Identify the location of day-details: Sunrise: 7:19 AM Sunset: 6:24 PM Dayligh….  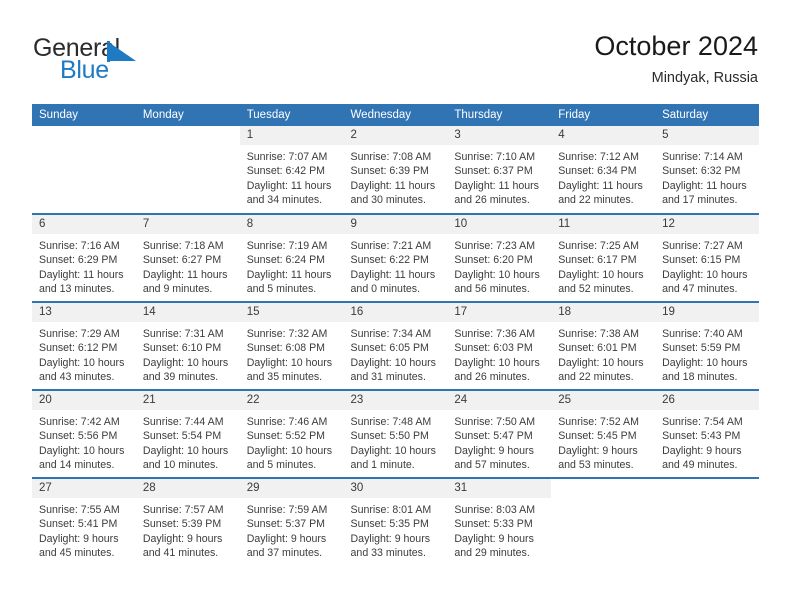
(292, 265).